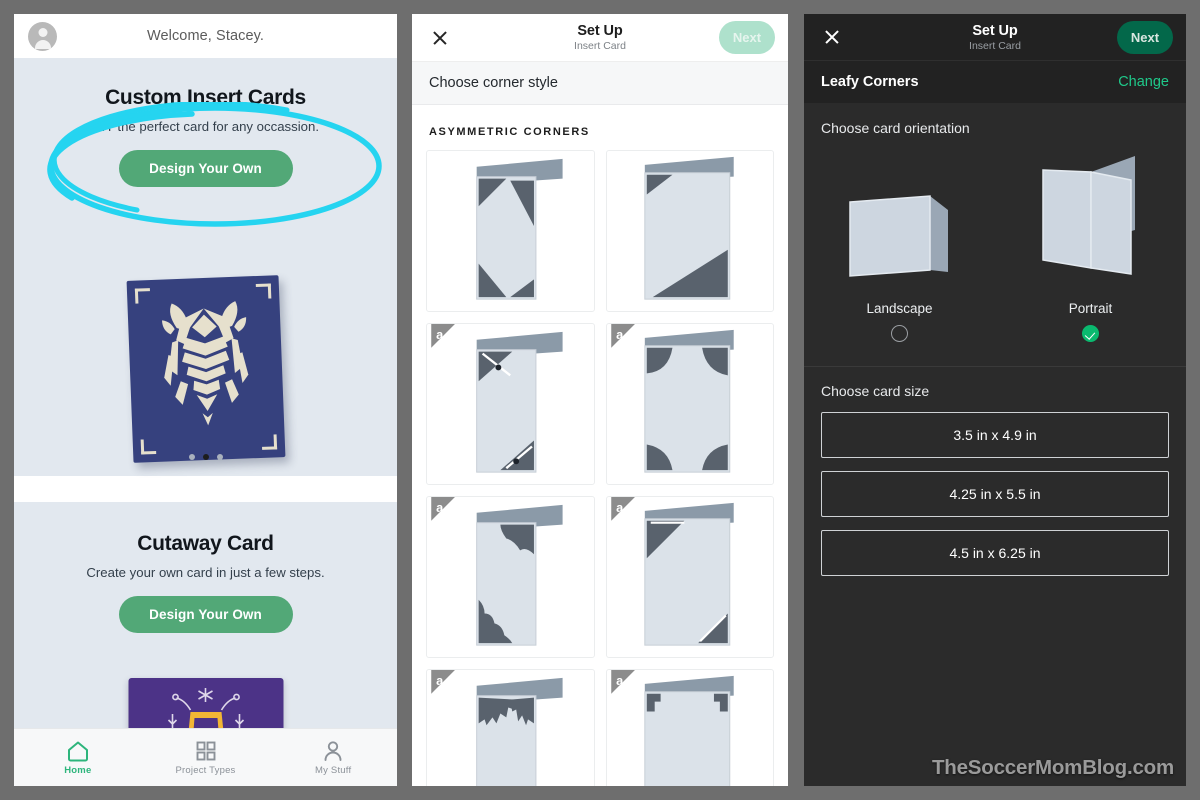  What do you see at coordinates (1090, 308) in the screenshot?
I see `portrait-label: Portrait` at bounding box center [1090, 308].